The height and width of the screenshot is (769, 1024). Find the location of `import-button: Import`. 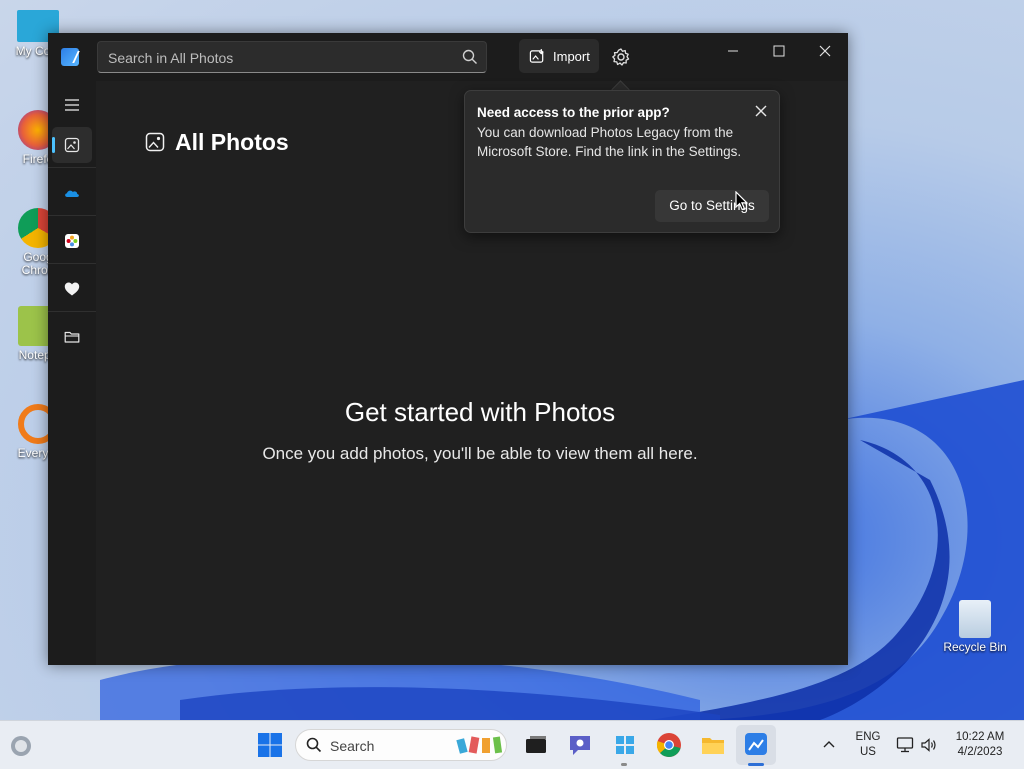

import-button: Import is located at coordinates (559, 56).